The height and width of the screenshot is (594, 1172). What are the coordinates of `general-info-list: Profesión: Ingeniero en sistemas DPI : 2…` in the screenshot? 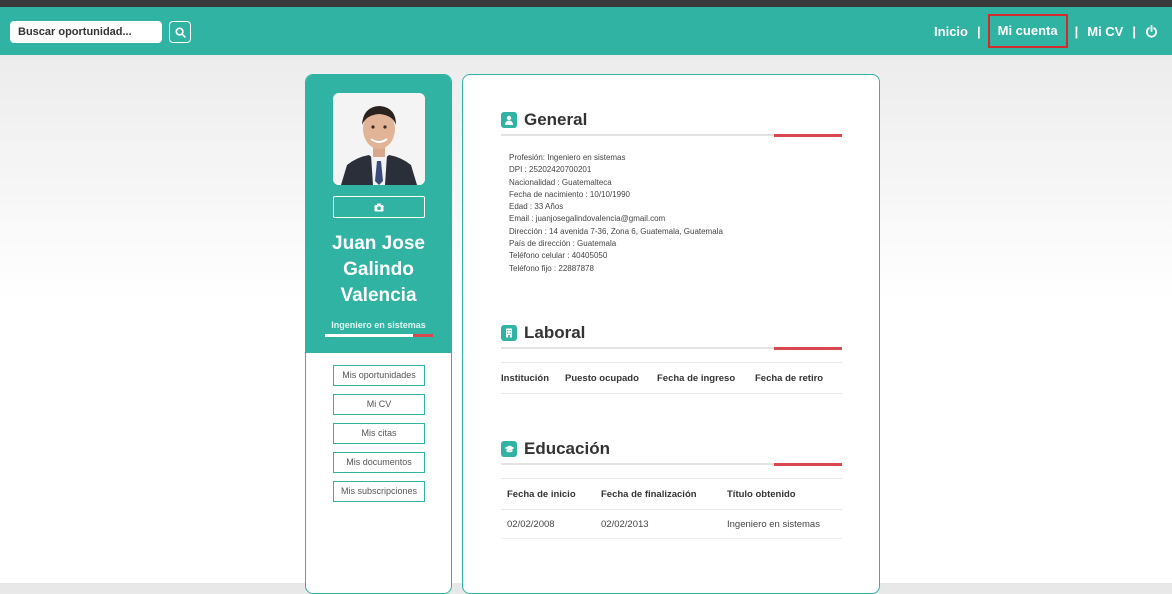 It's located at (679, 213).